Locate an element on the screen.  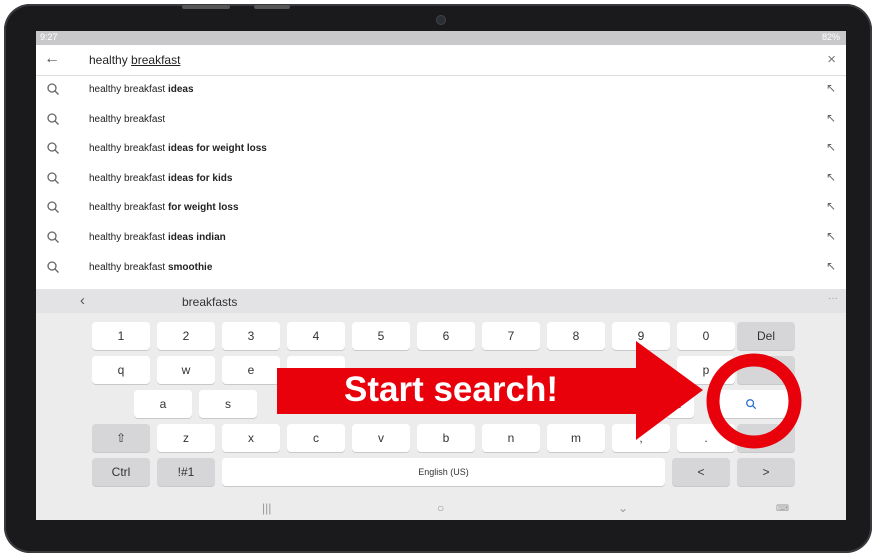
annotation-overlay is located at coordinates (539, 395).